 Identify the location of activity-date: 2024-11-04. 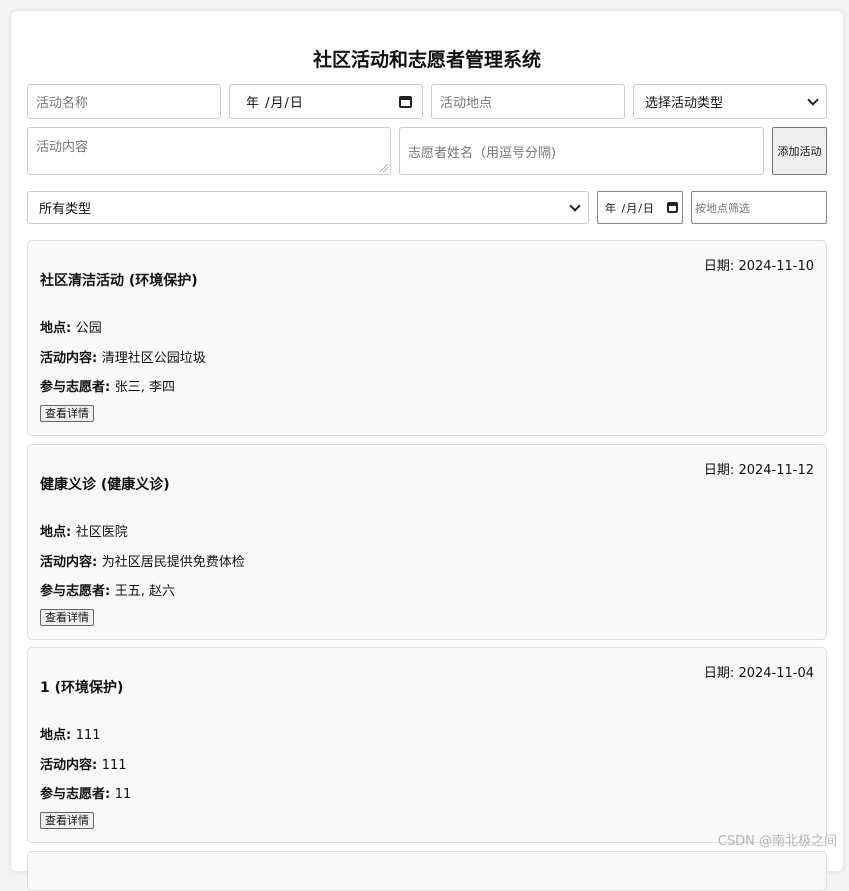
(776, 673).